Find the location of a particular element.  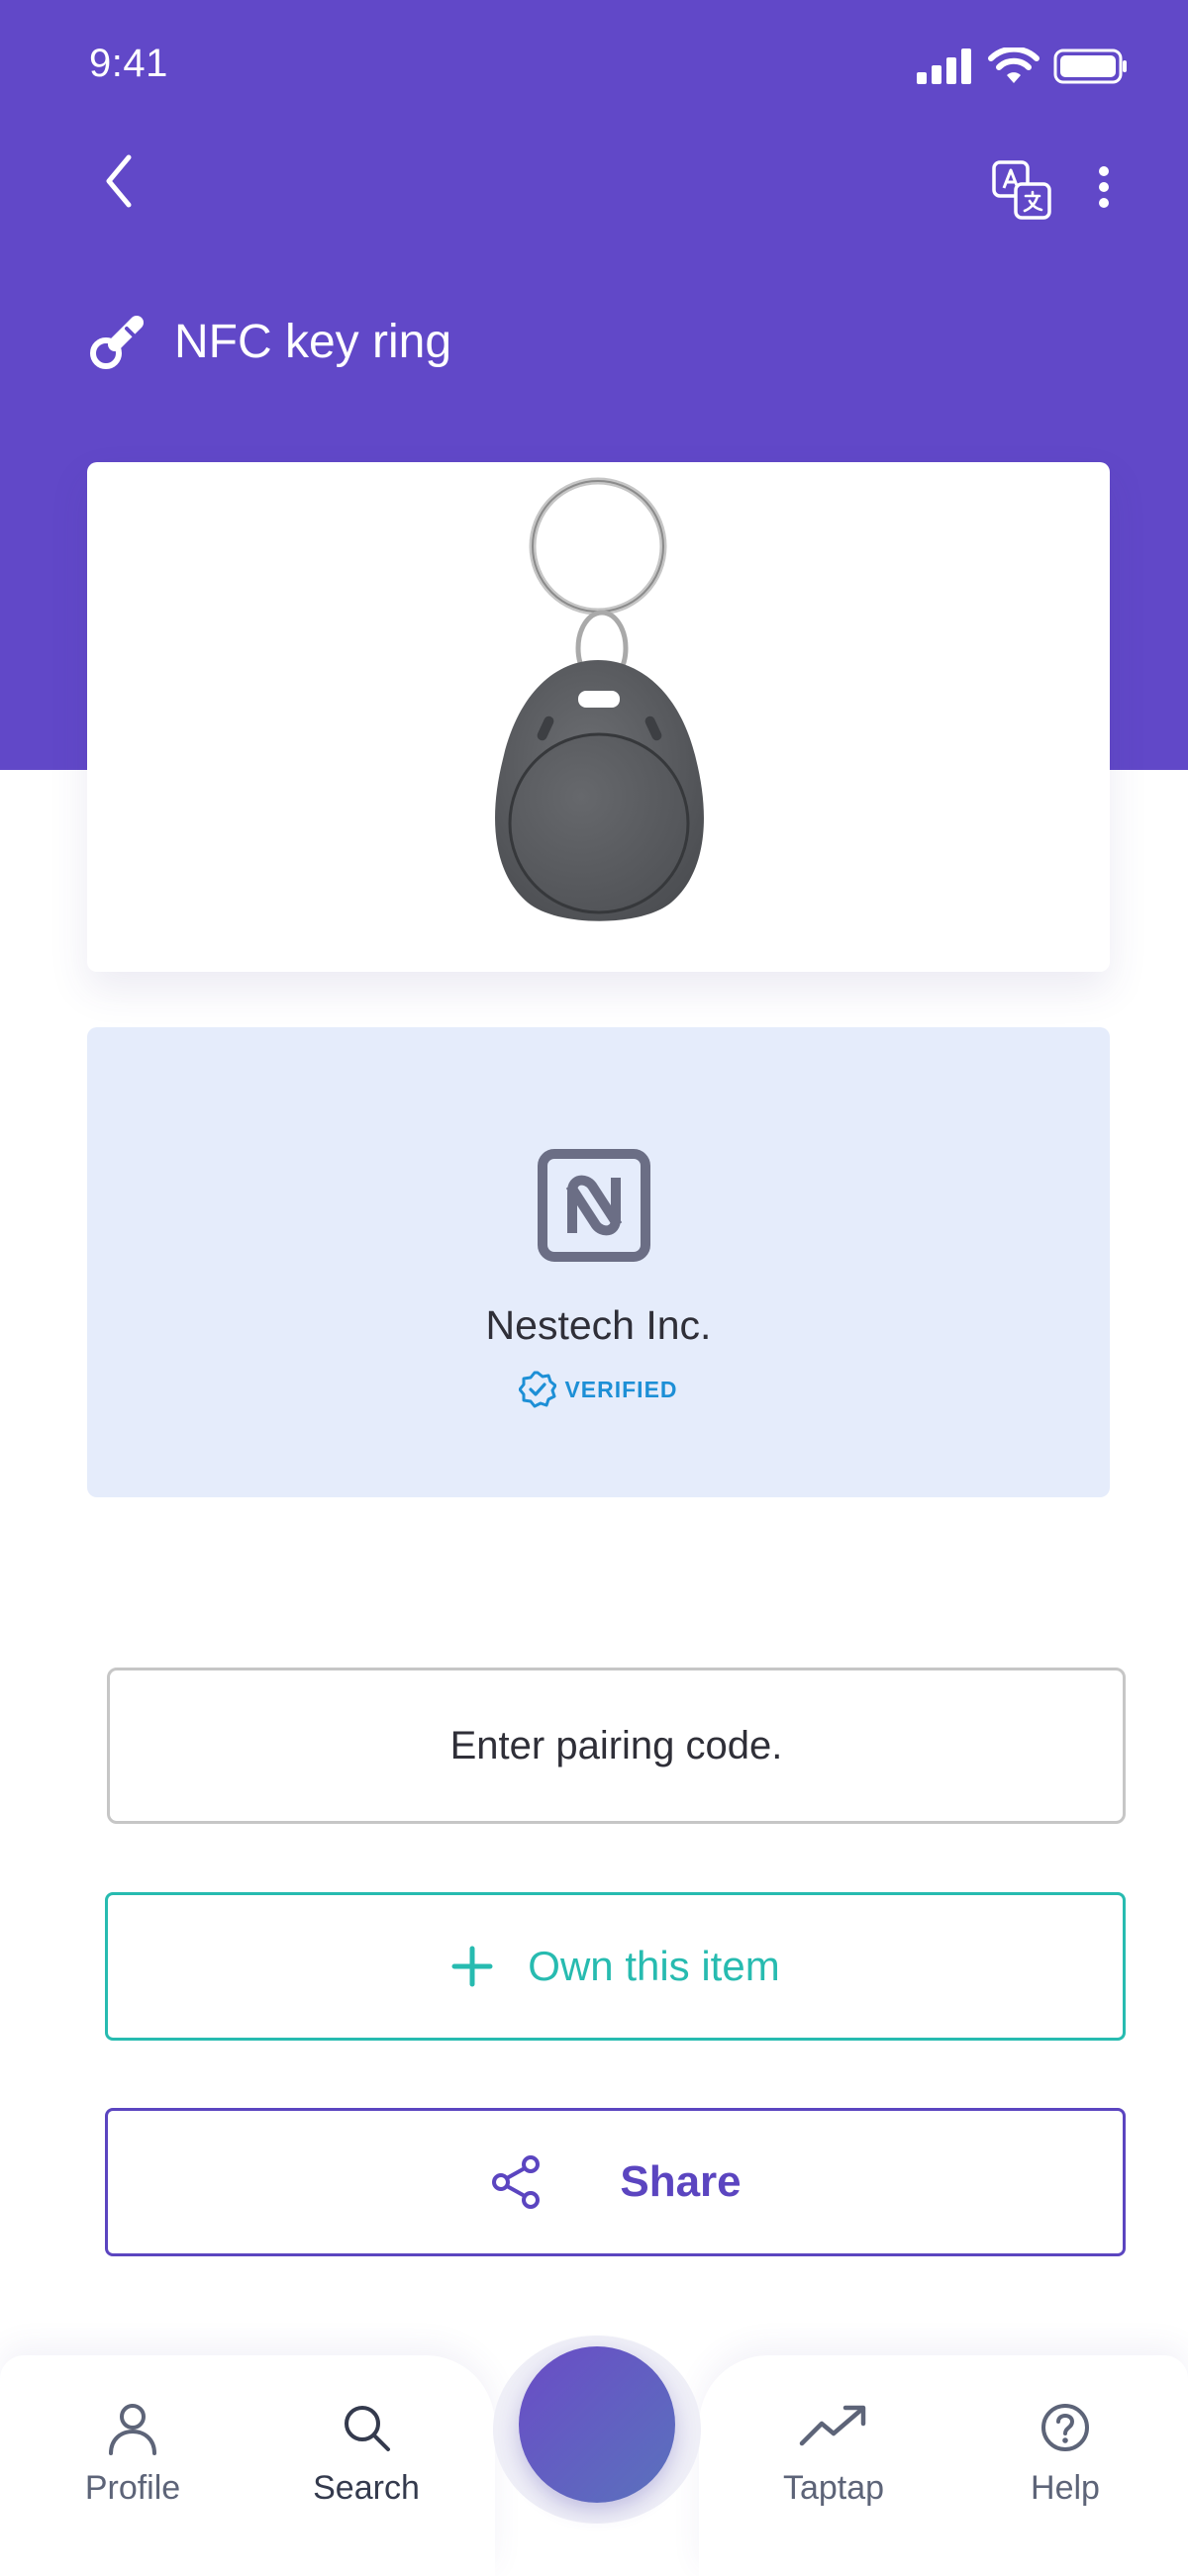

battery-icon is located at coordinates (1090, 66).